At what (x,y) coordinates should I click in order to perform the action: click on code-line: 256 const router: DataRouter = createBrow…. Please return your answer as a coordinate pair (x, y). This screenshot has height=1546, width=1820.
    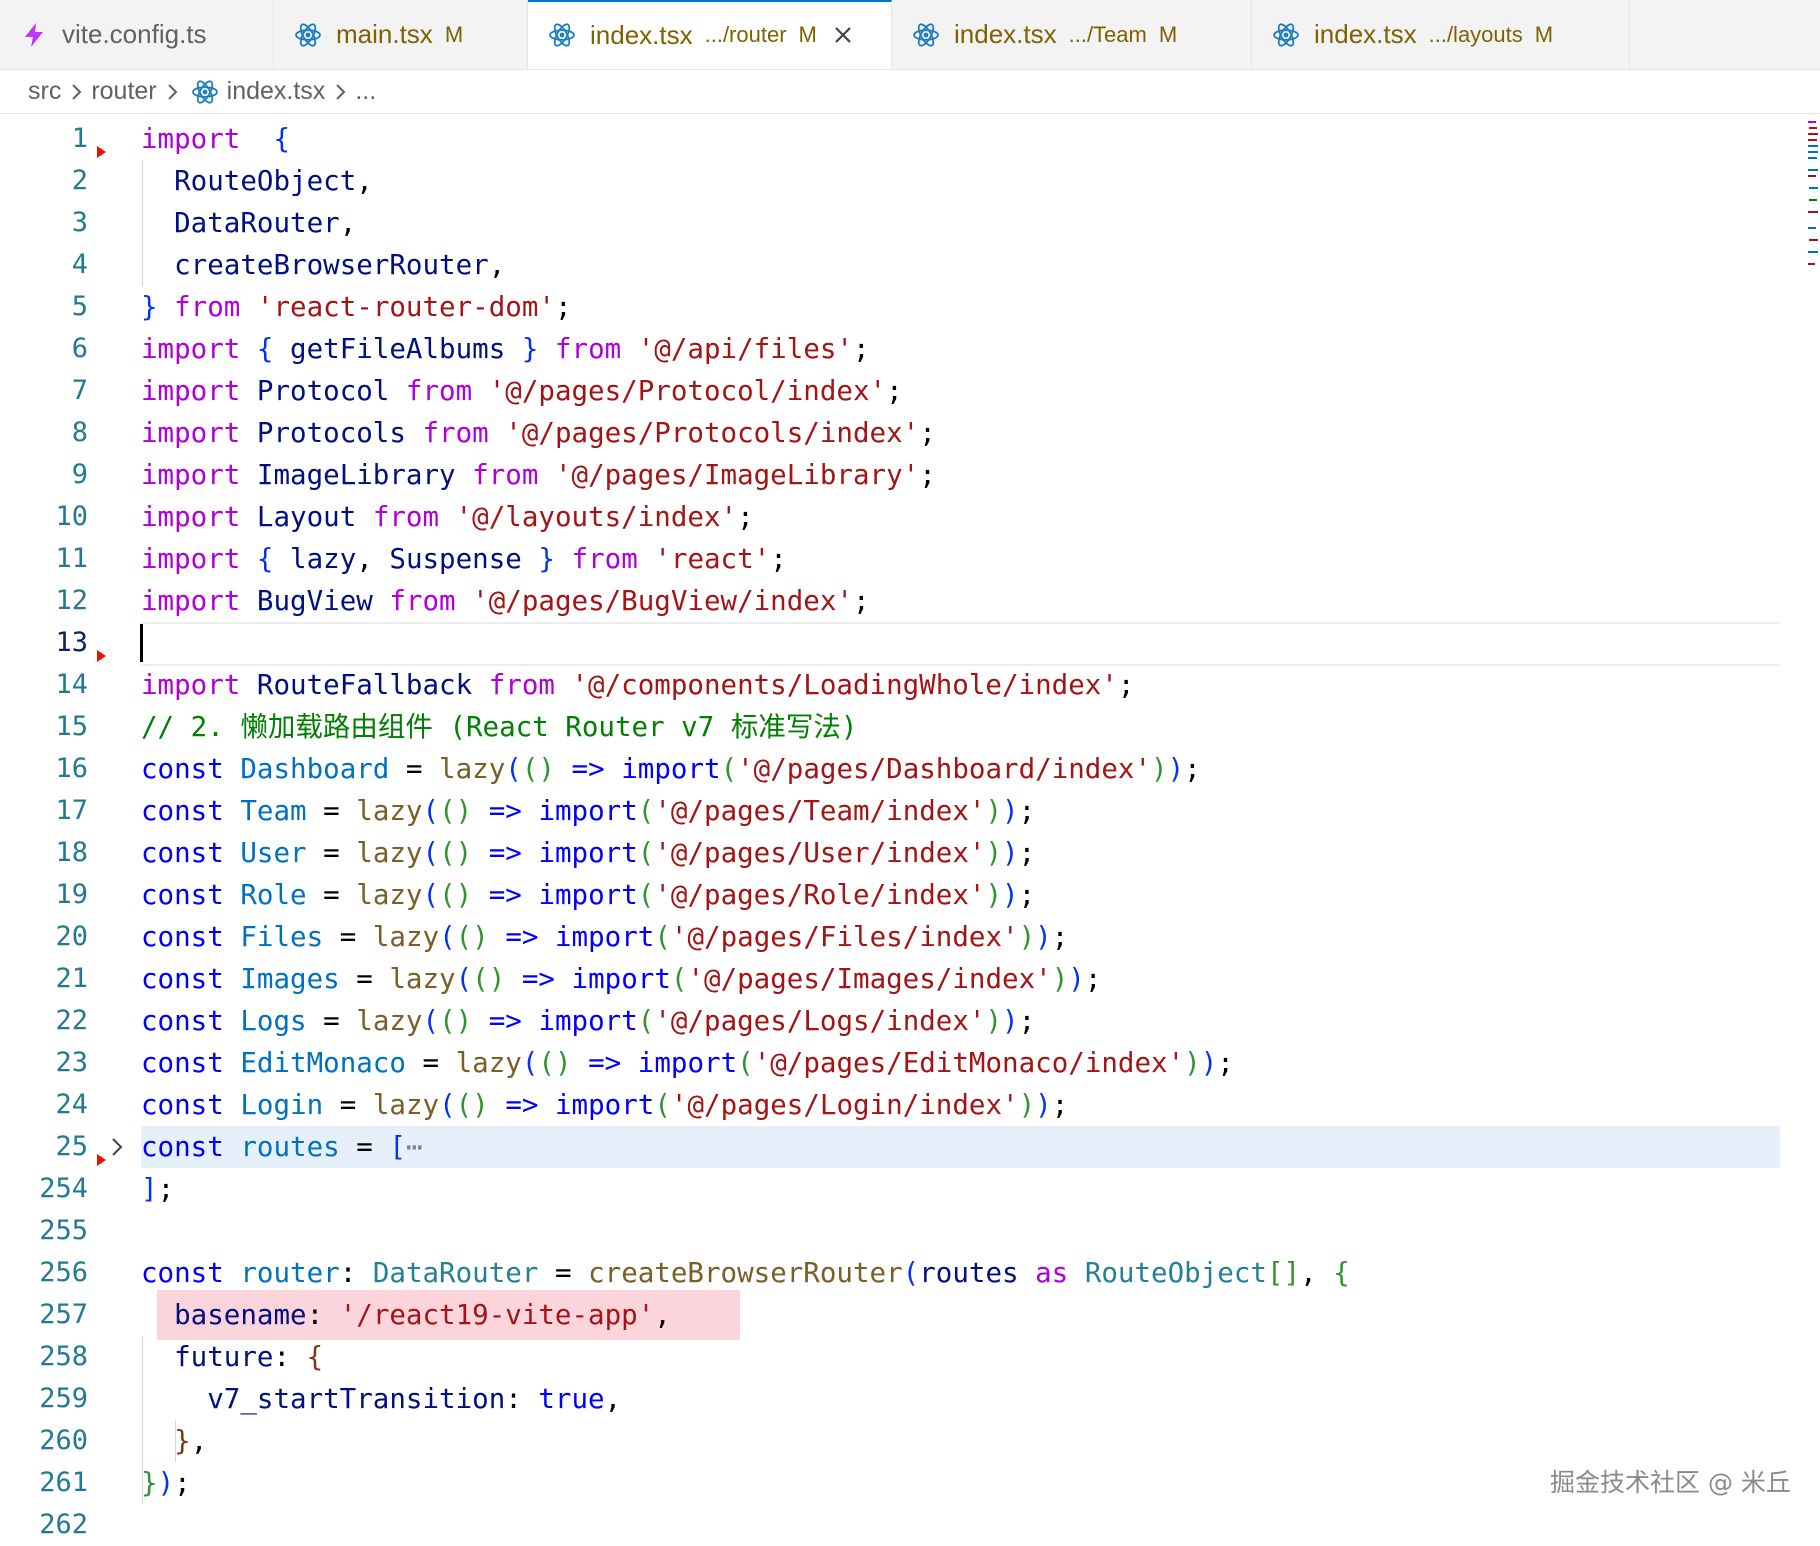
    Looking at the image, I should click on (900, 1273).